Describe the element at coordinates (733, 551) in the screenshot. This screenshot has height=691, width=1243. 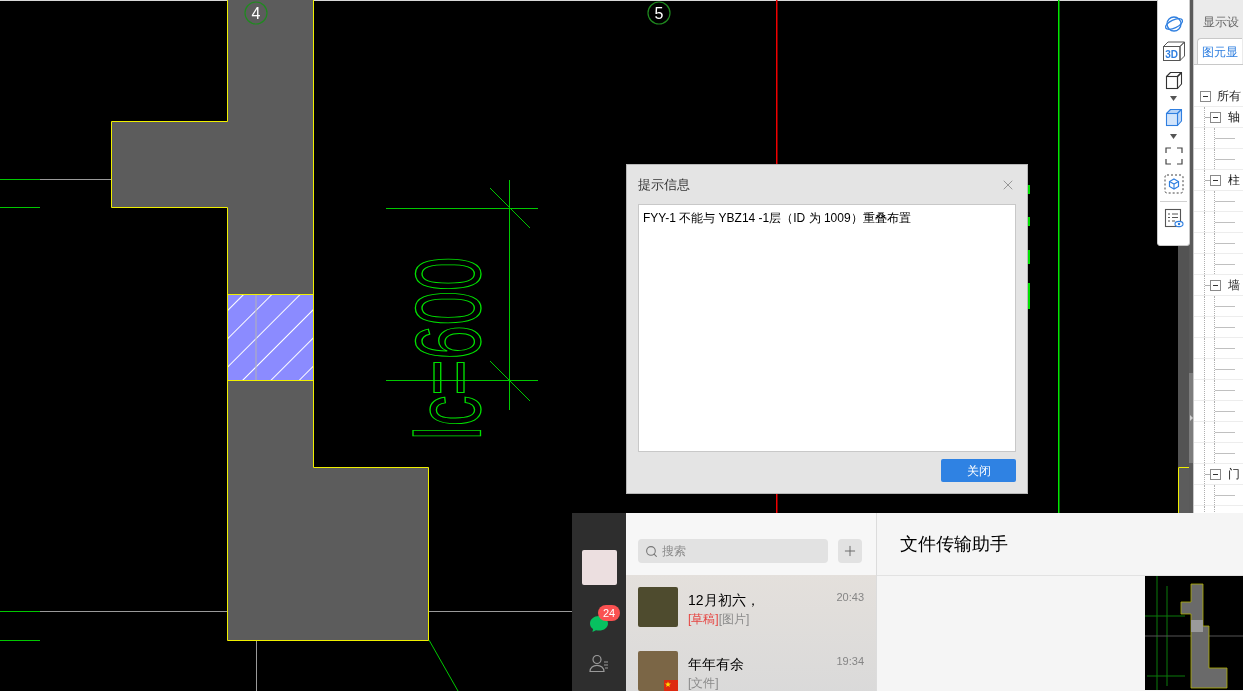
I see `search-field: 搜索` at that location.